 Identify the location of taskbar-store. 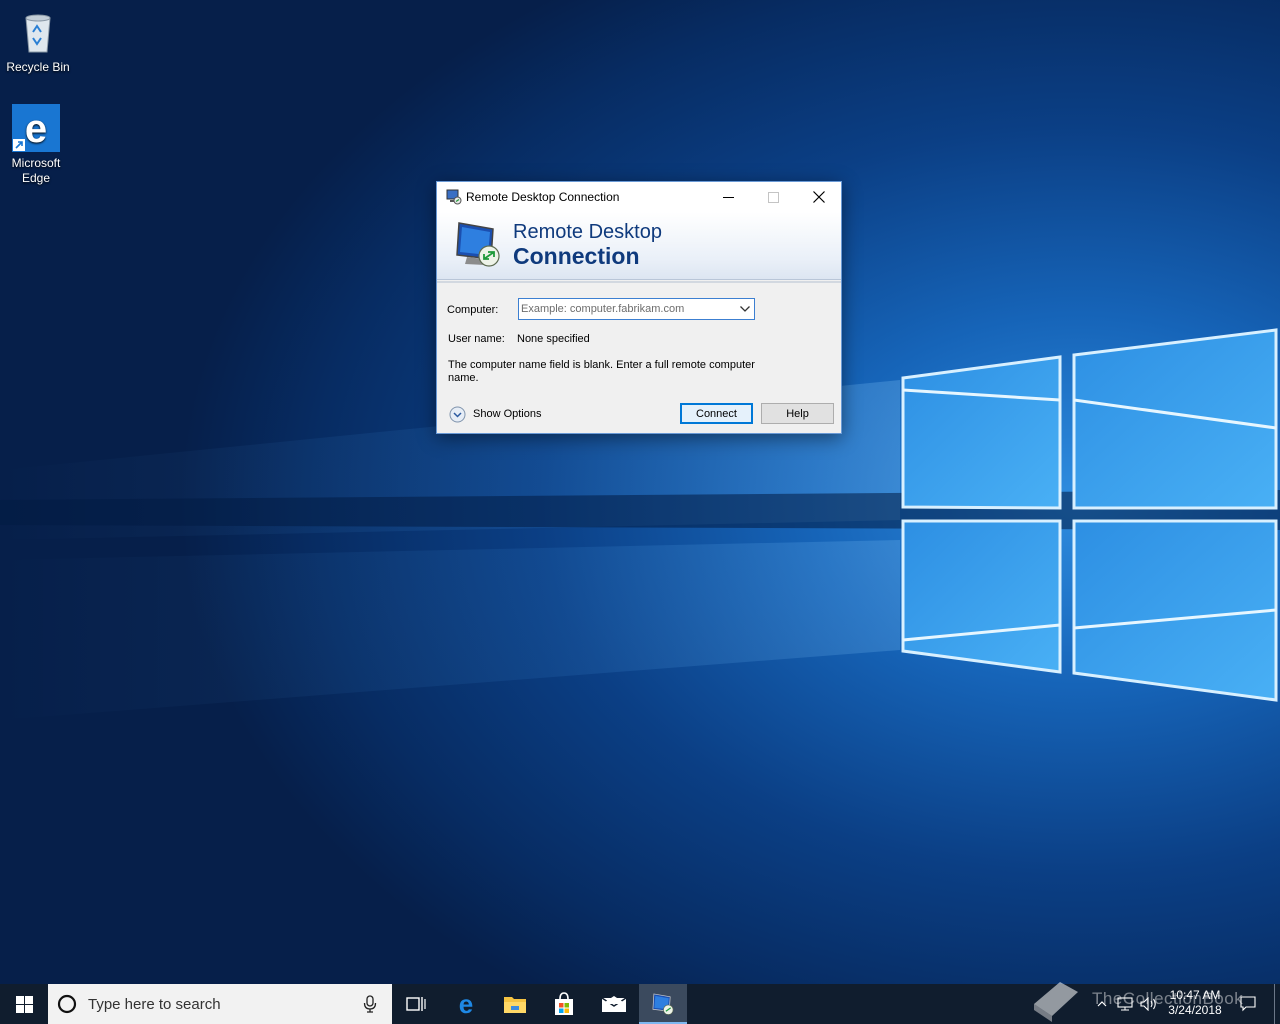
(564, 1004).